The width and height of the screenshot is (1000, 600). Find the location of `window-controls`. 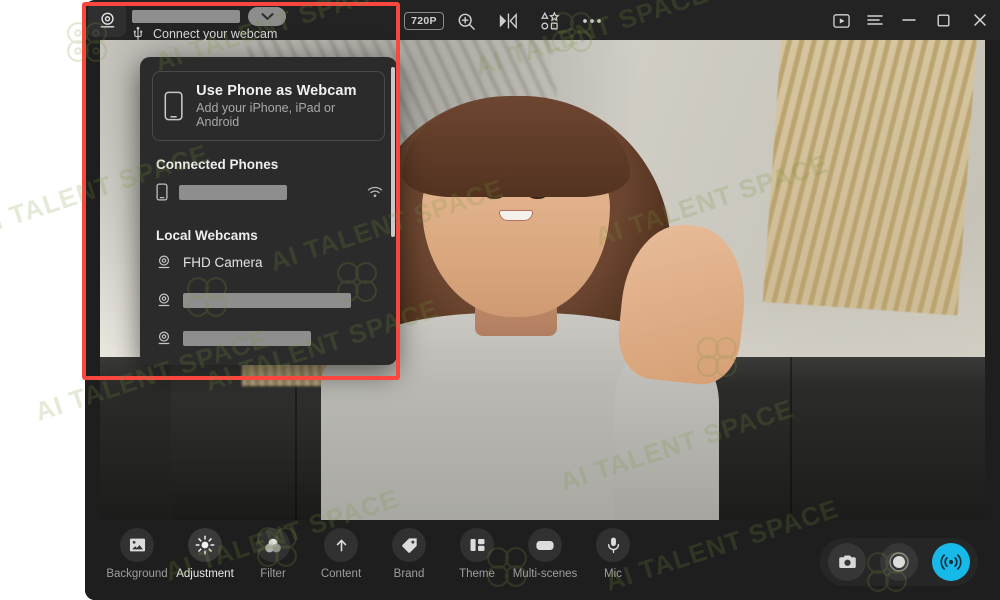

window-controls is located at coordinates (912, 20).